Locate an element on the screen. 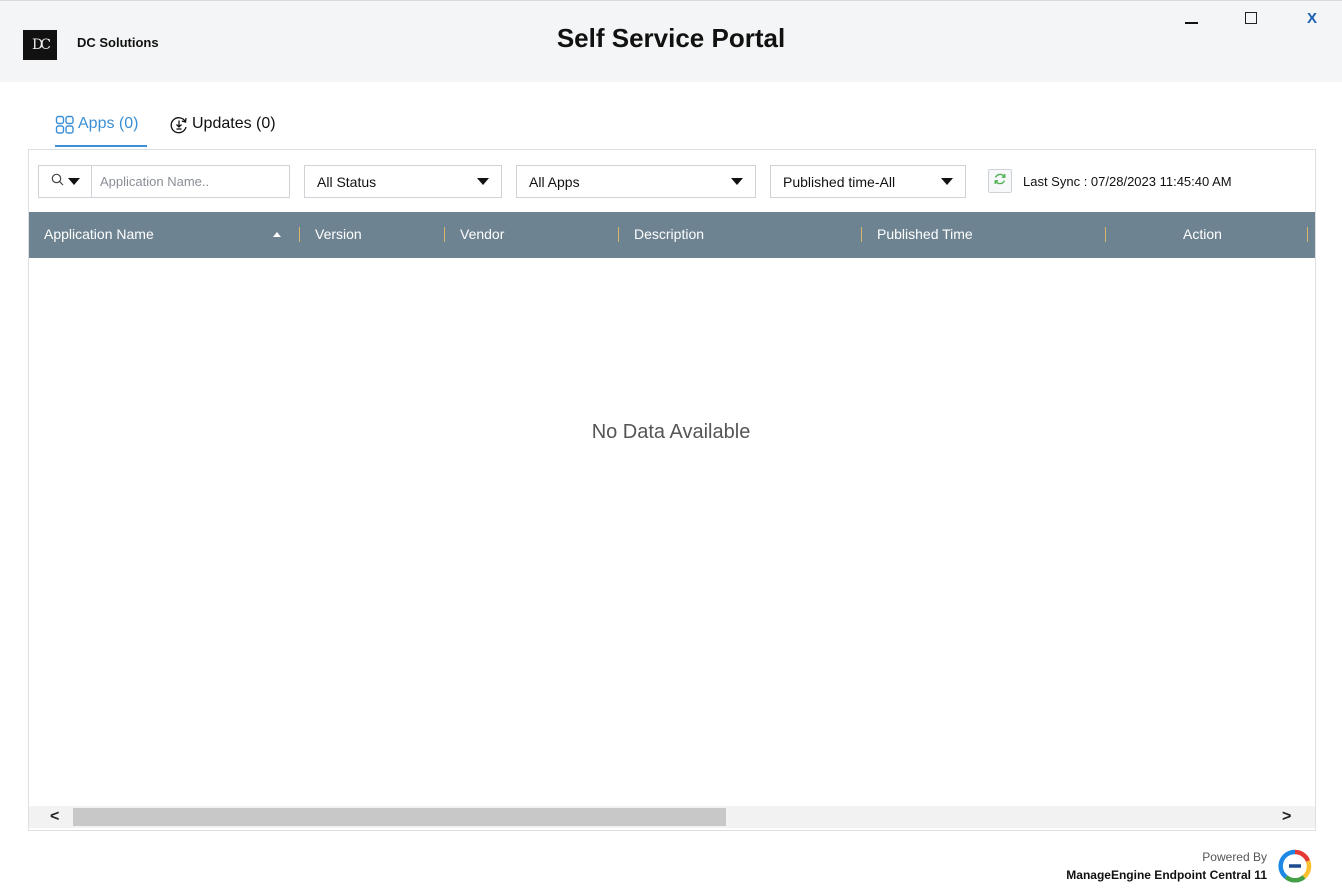 The height and width of the screenshot is (895, 1342). page-title-text: Self Service Portal is located at coordinates (671, 38).